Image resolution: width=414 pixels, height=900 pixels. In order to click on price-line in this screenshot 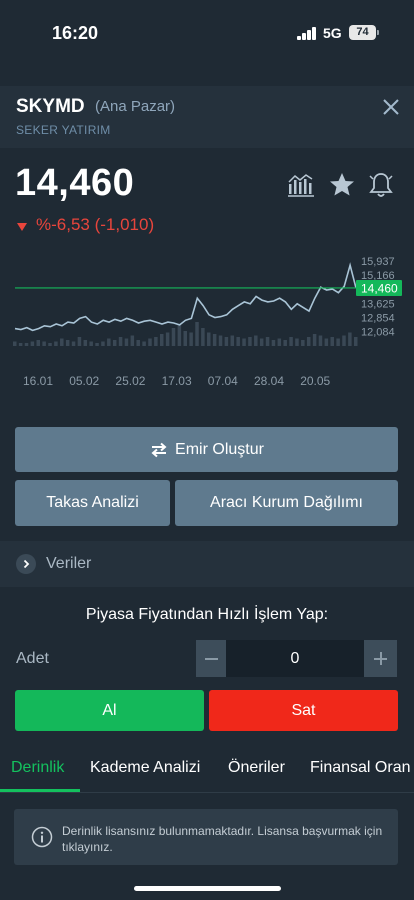, I will do `click(185, 297)`.